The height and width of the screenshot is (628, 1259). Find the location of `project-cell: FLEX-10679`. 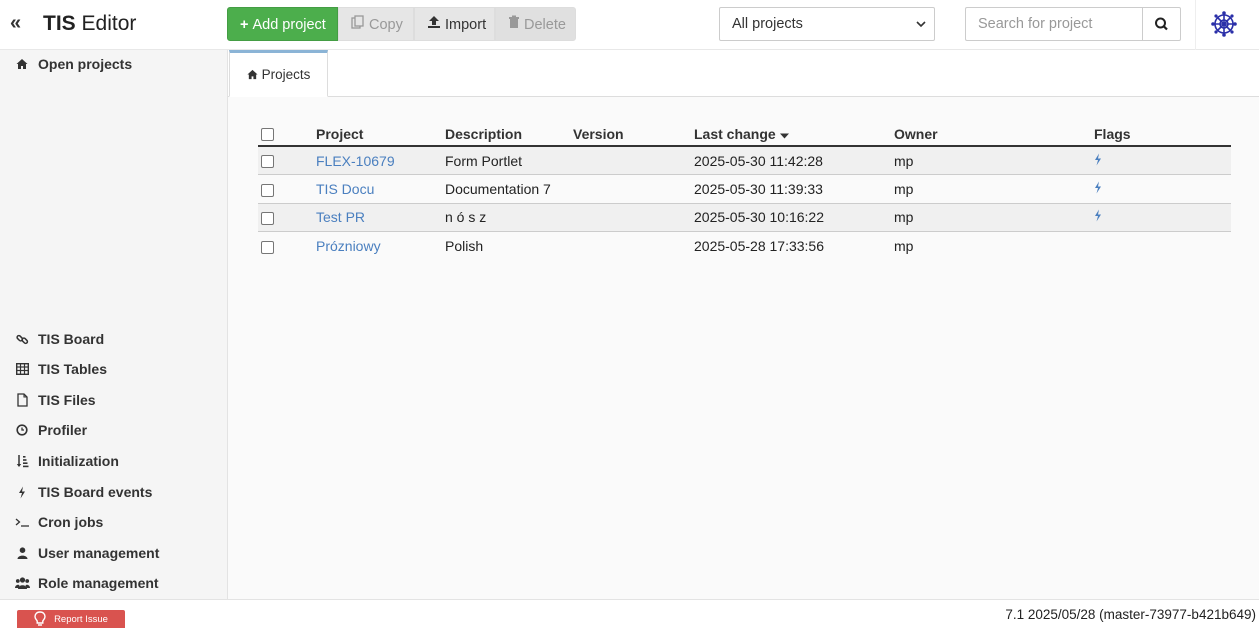

project-cell: FLEX-10679 is located at coordinates (380, 160).